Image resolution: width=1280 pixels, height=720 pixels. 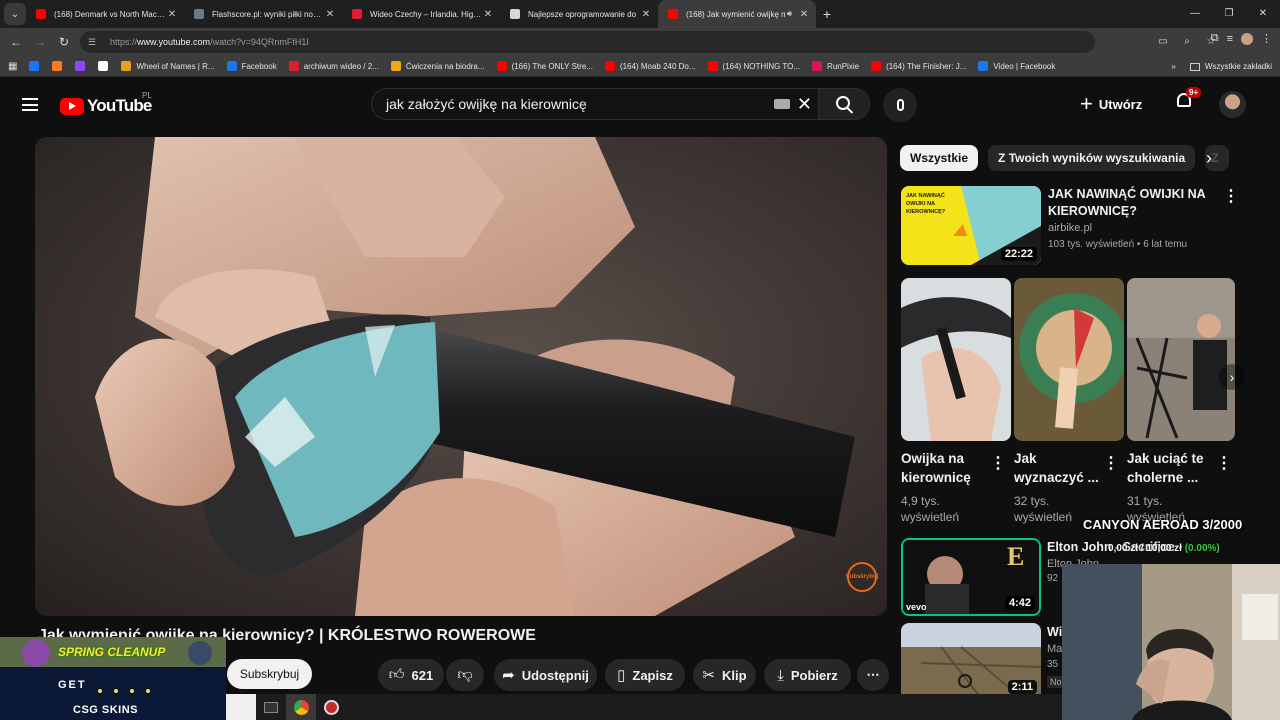 I want to click on promo-headline: SPRING CLEANUP, so click(x=112, y=652).